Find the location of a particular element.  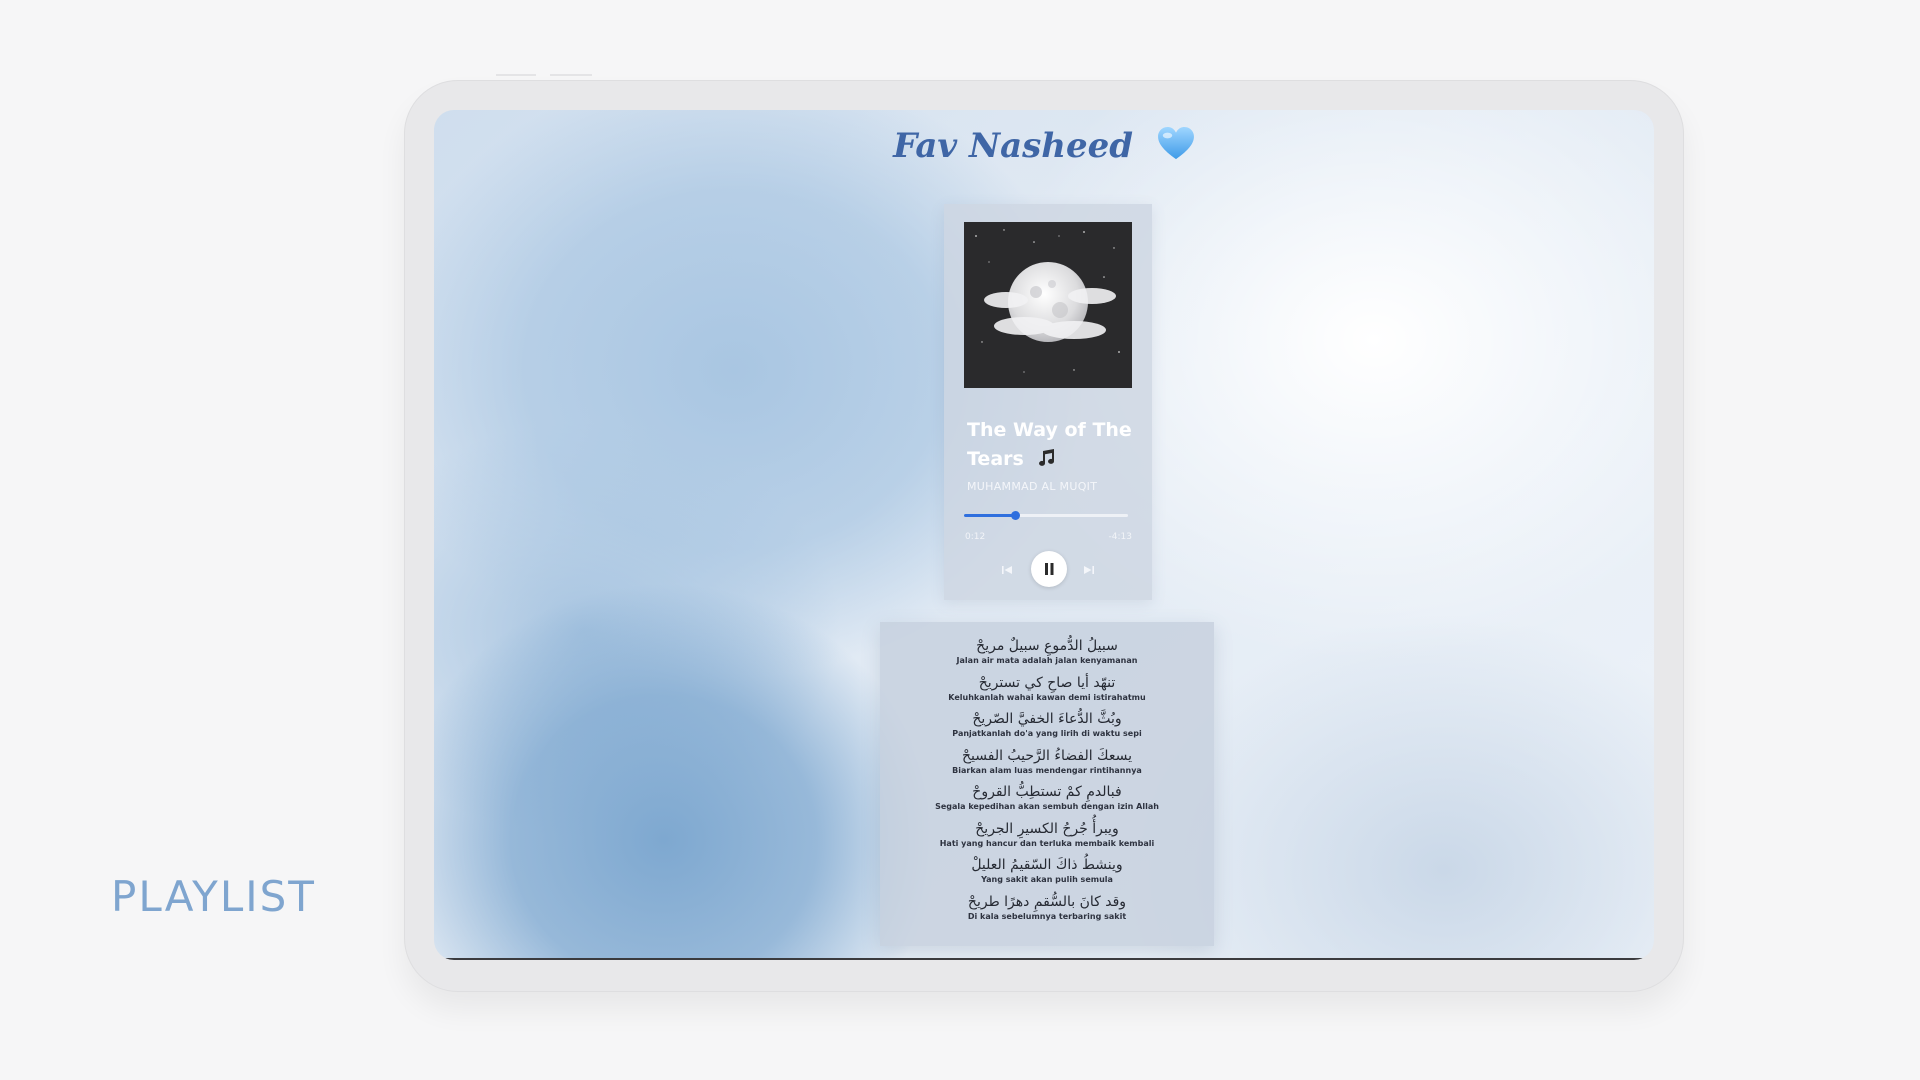

app-title: Fav Nasheed is located at coordinates (1044, 146).